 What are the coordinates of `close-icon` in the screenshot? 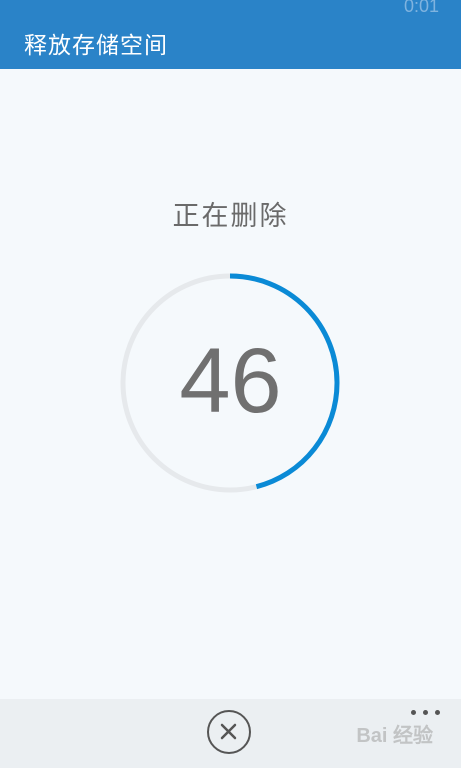 It's located at (228, 731).